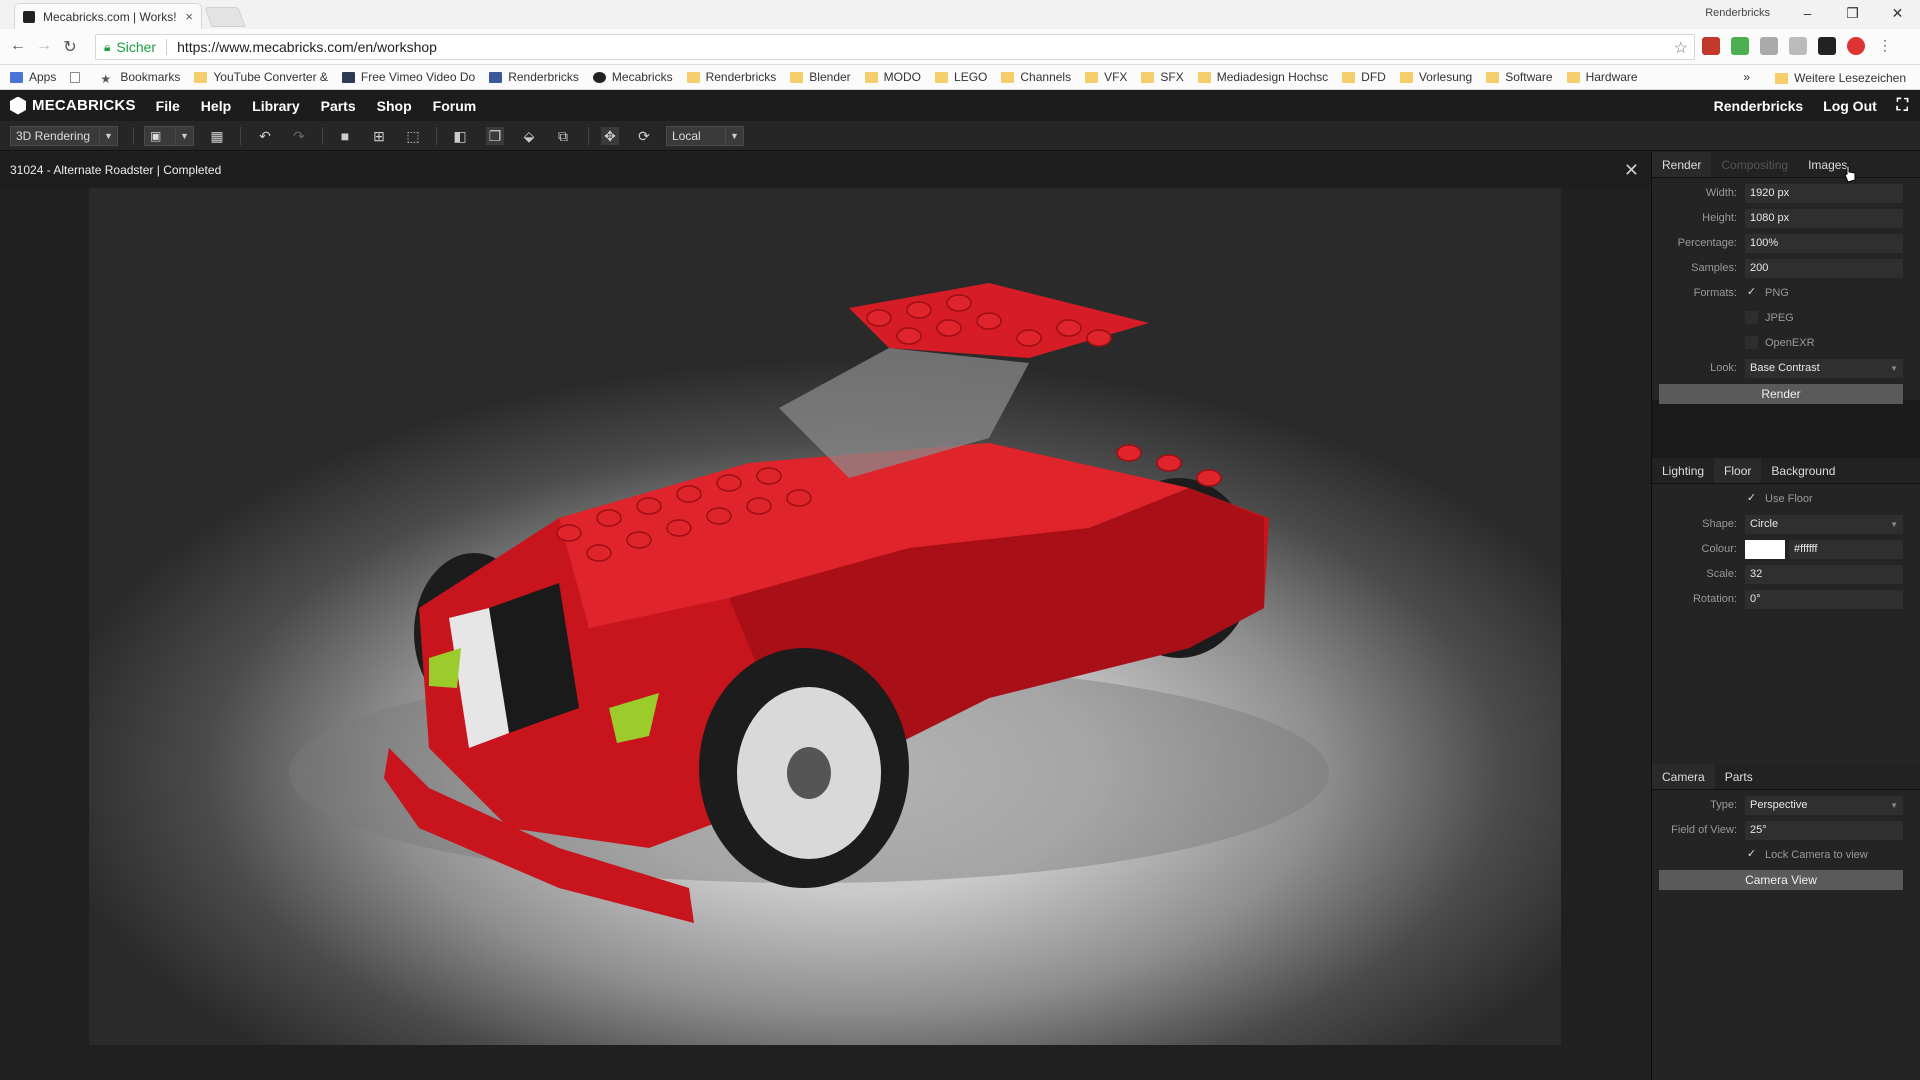  What do you see at coordinates (1751, 292) in the screenshot?
I see `png-checkbox: ✓` at bounding box center [1751, 292].